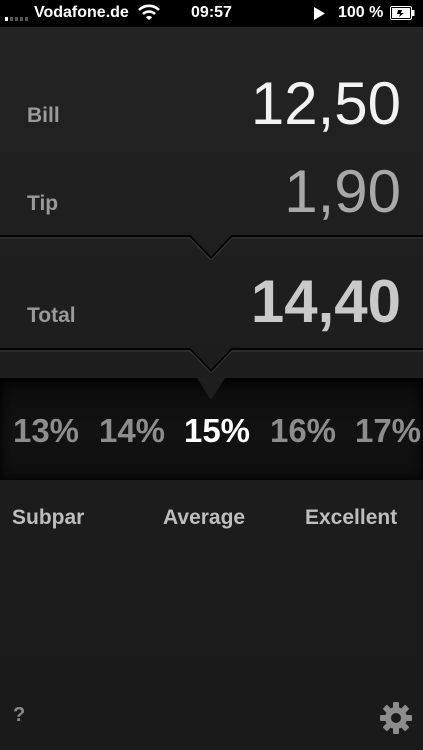  I want to click on total-amount: 14,40, so click(325, 301).